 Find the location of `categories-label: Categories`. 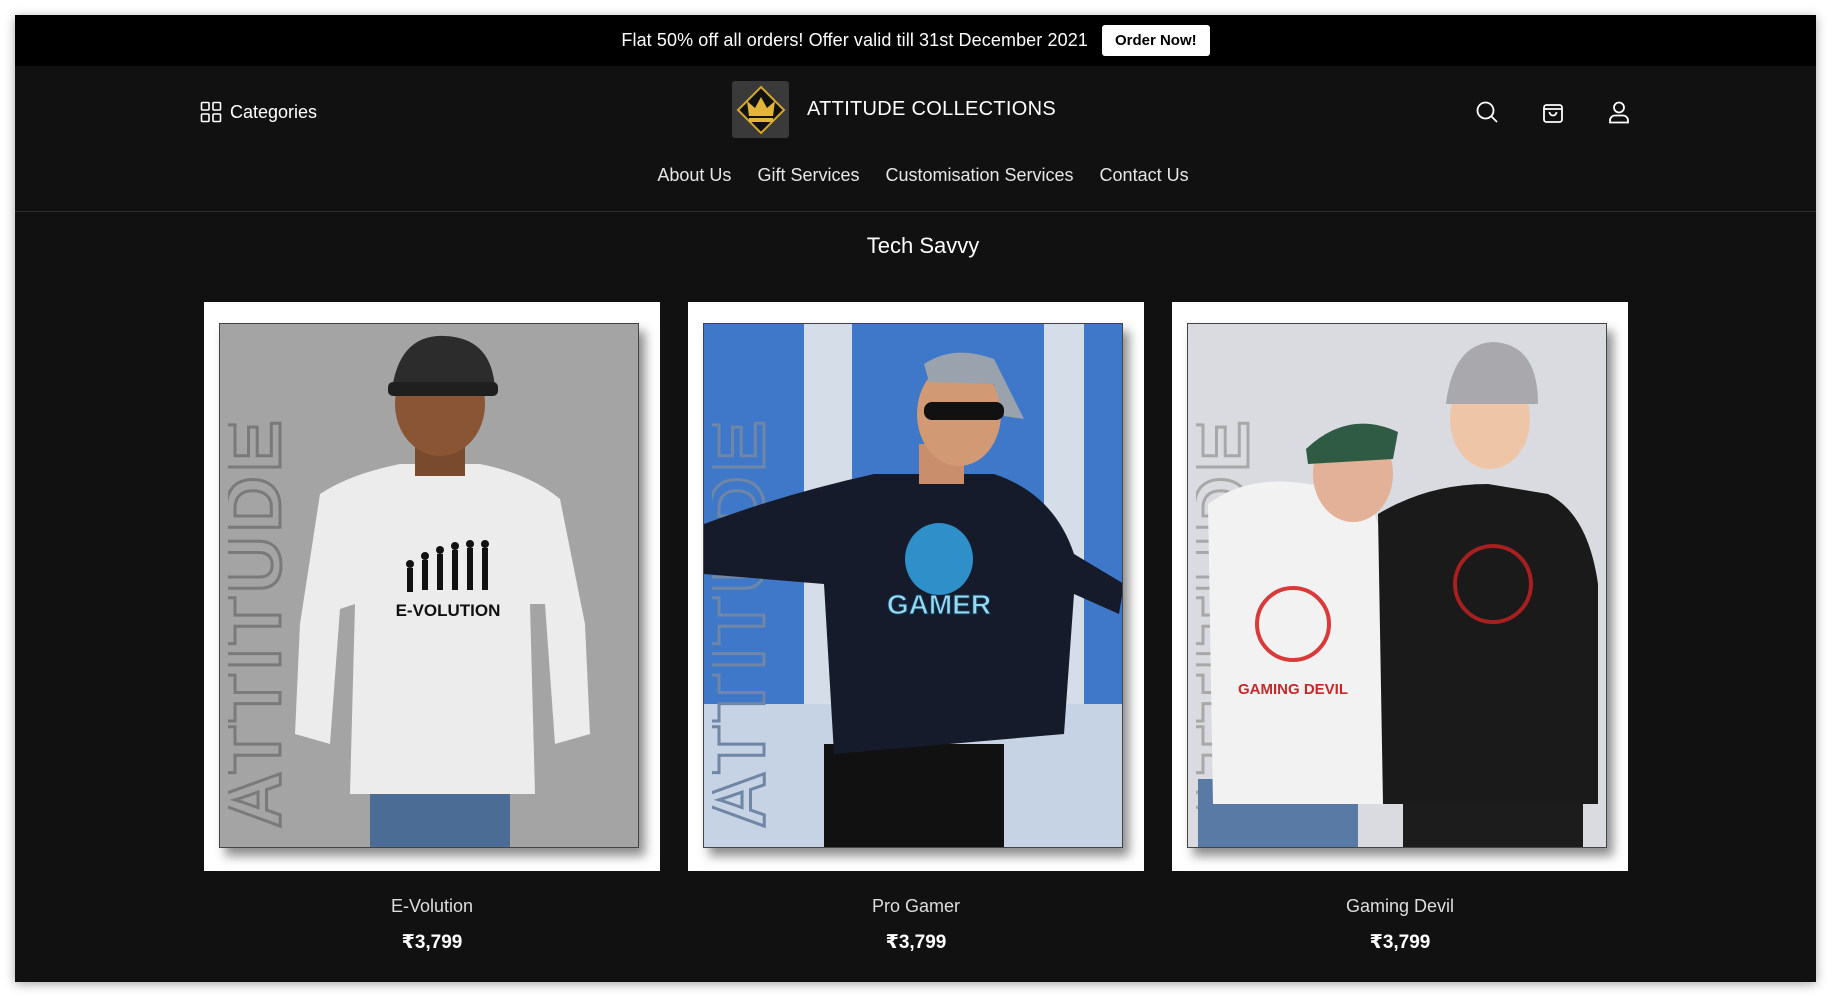

categories-label: Categories is located at coordinates (274, 111).